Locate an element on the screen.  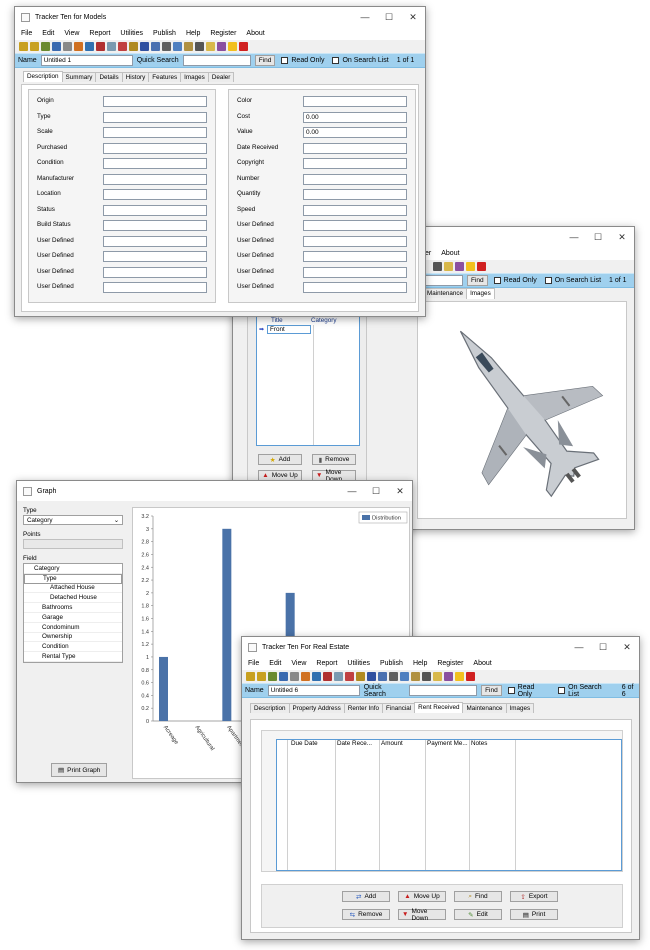
tree-item: Condominum is located at coordinates (73, 628).